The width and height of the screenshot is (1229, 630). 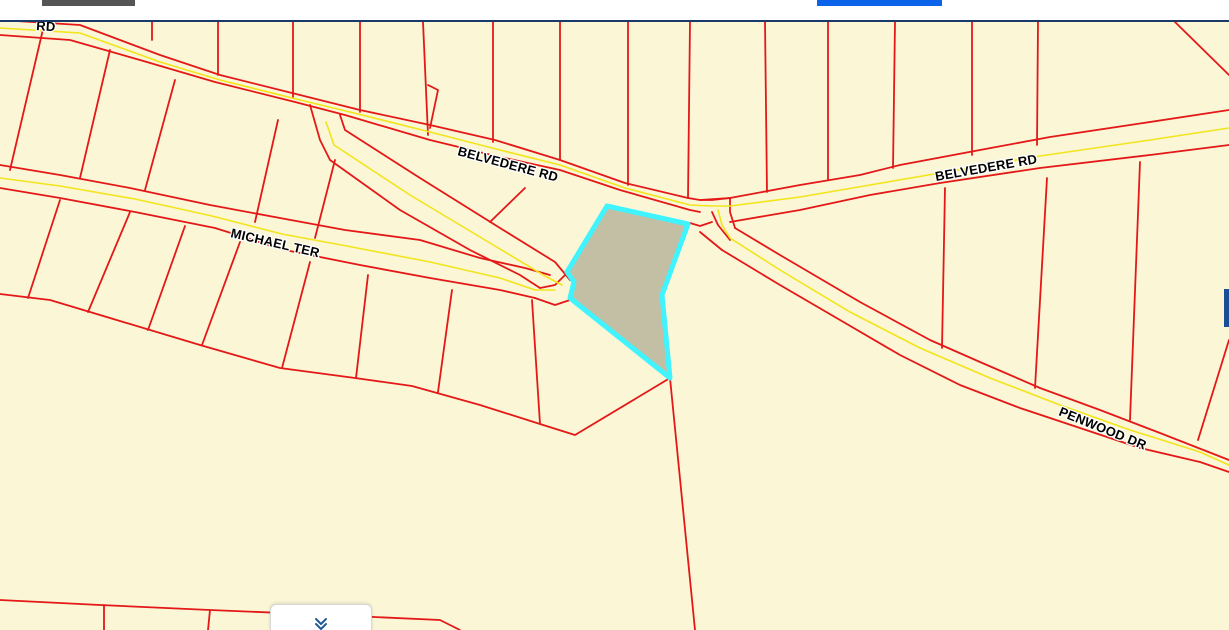 What do you see at coordinates (879, 3) in the screenshot?
I see `active-toolbar-tab` at bounding box center [879, 3].